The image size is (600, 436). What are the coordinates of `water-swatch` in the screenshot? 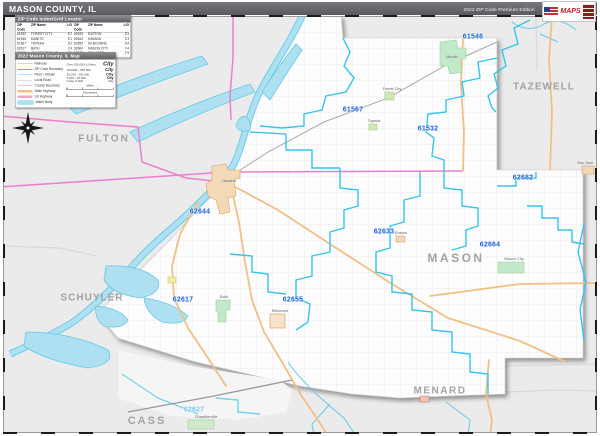 It's located at (25, 102).